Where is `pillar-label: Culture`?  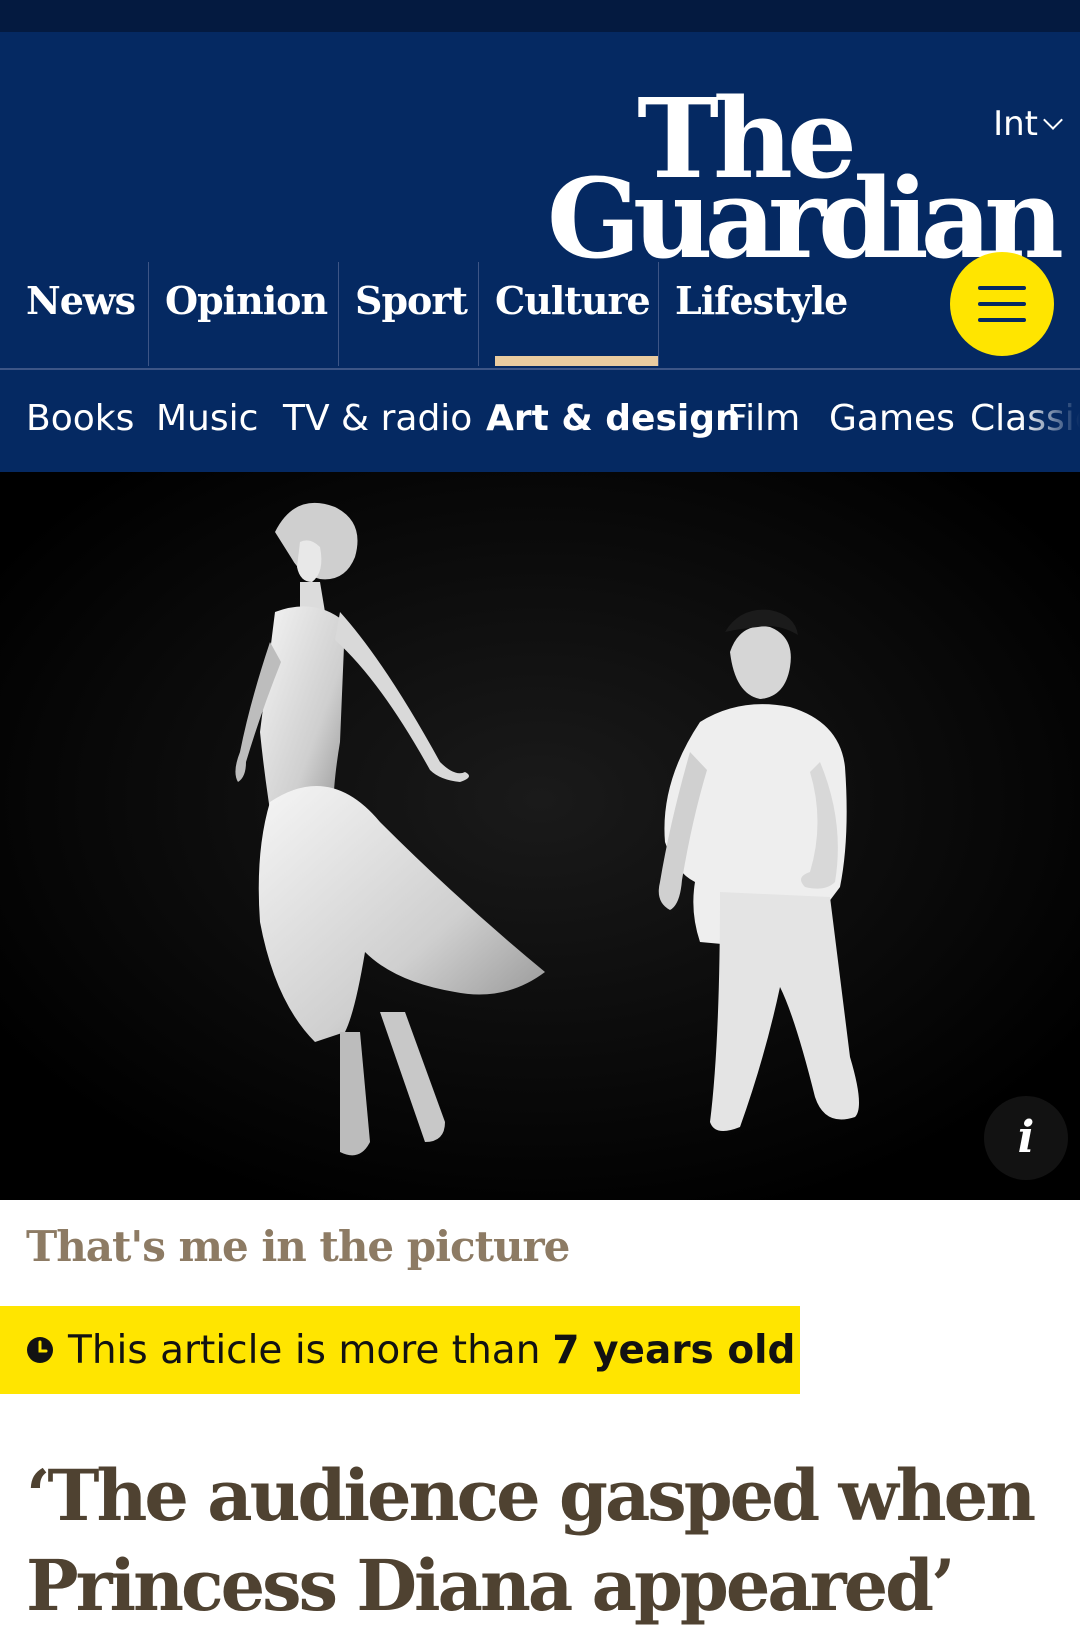
pillar-label: Culture is located at coordinates (573, 300).